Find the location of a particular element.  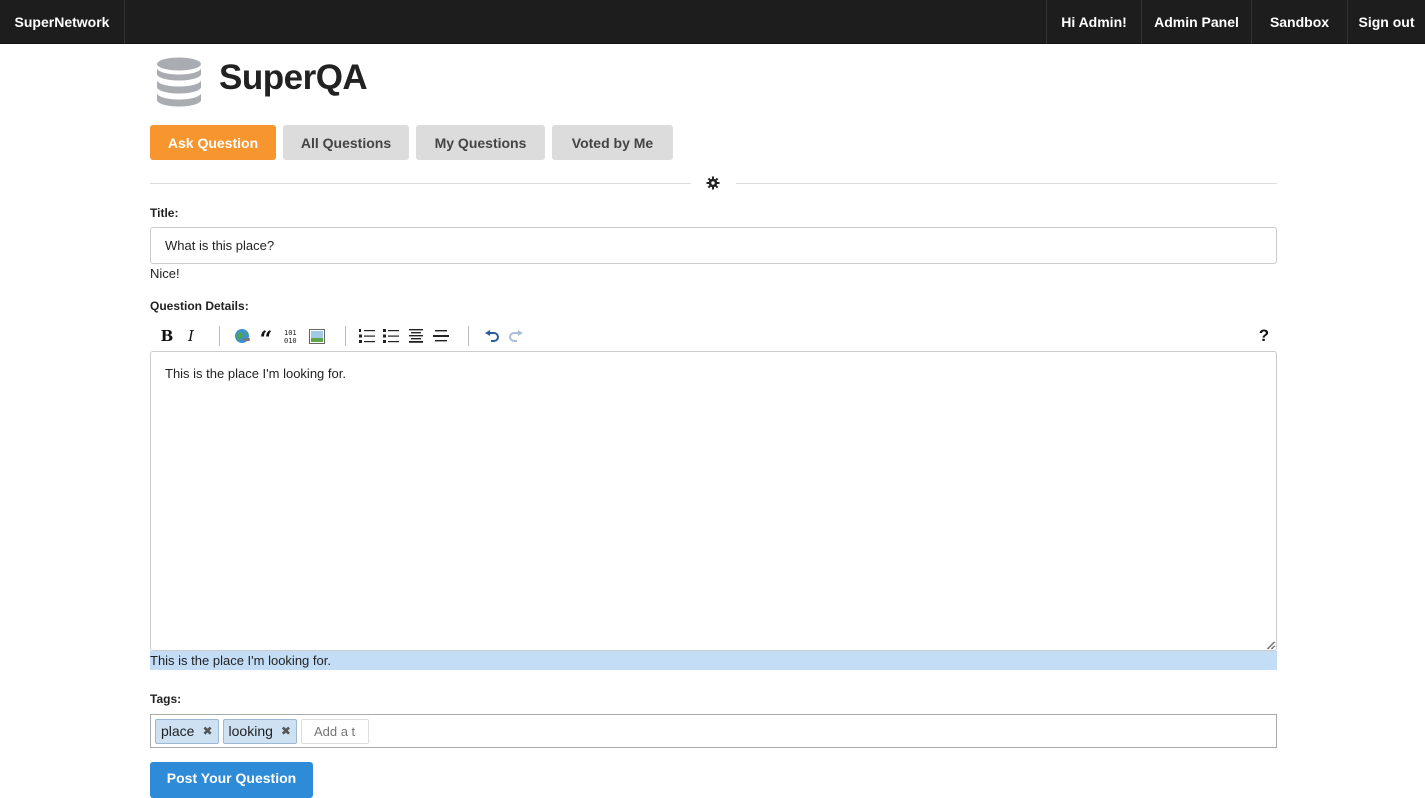

numbered-list-button is located at coordinates (367, 336).